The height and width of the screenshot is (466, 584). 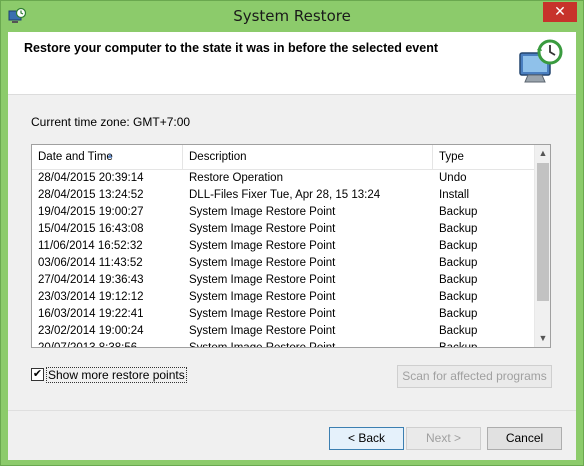 I want to click on cell-type: Undo, so click(x=453, y=178).